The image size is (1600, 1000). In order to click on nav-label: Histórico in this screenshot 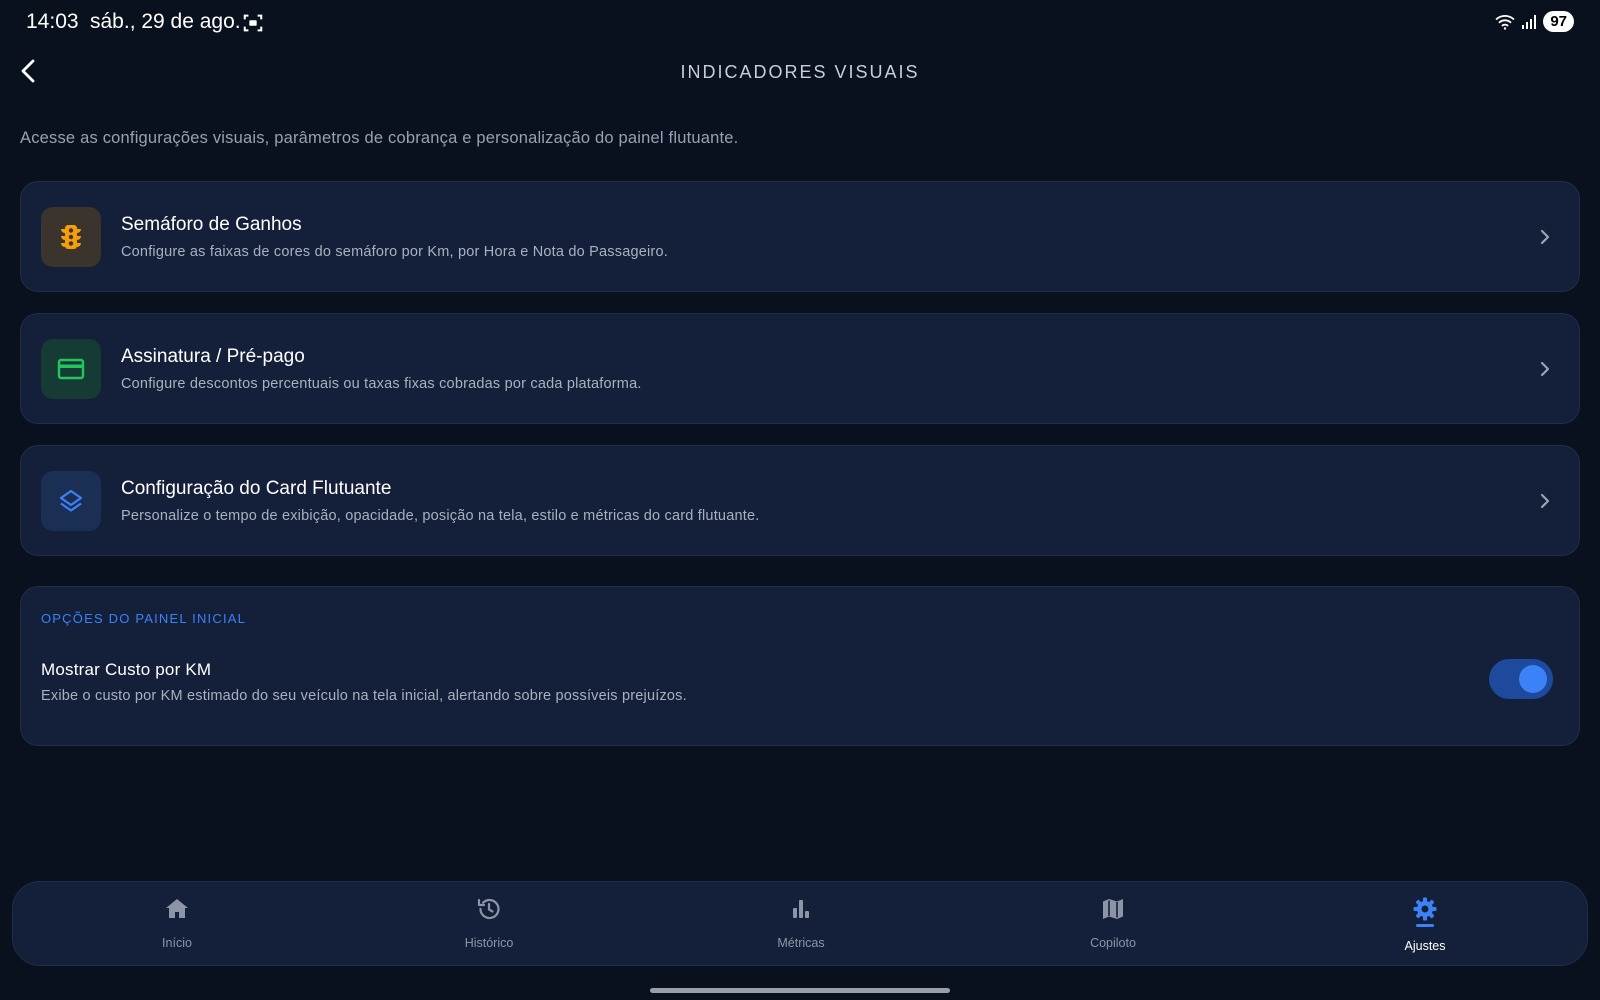, I will do `click(489, 943)`.